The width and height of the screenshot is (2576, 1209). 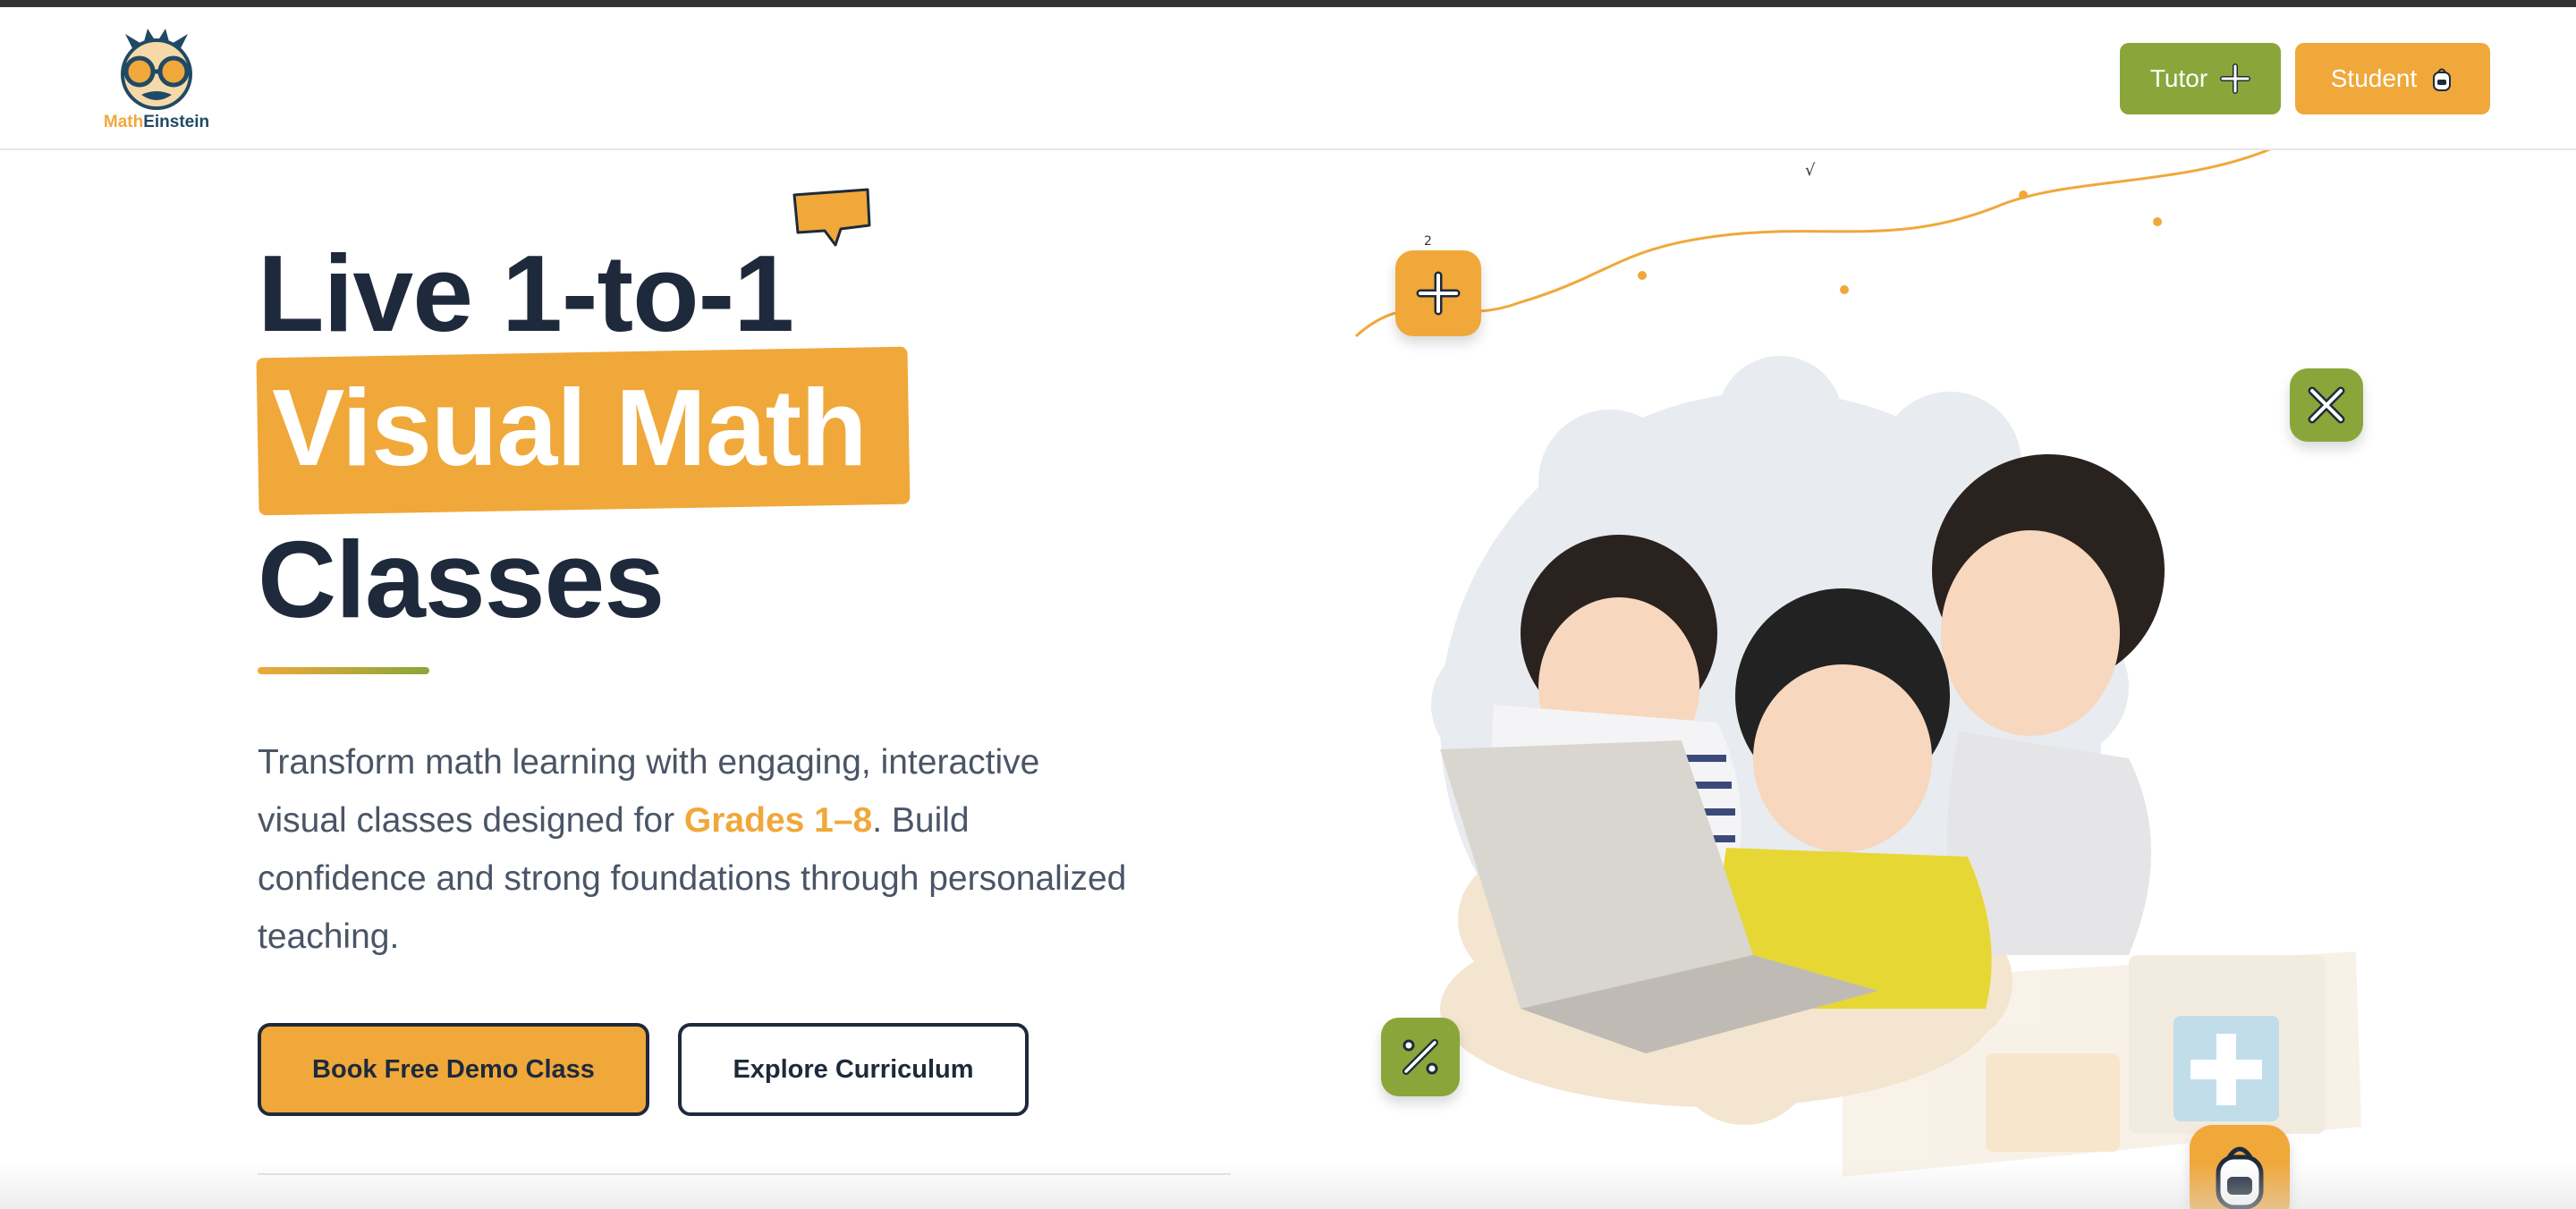 What do you see at coordinates (778, 820) in the screenshot?
I see `grades-highlight: Grades 1–8` at bounding box center [778, 820].